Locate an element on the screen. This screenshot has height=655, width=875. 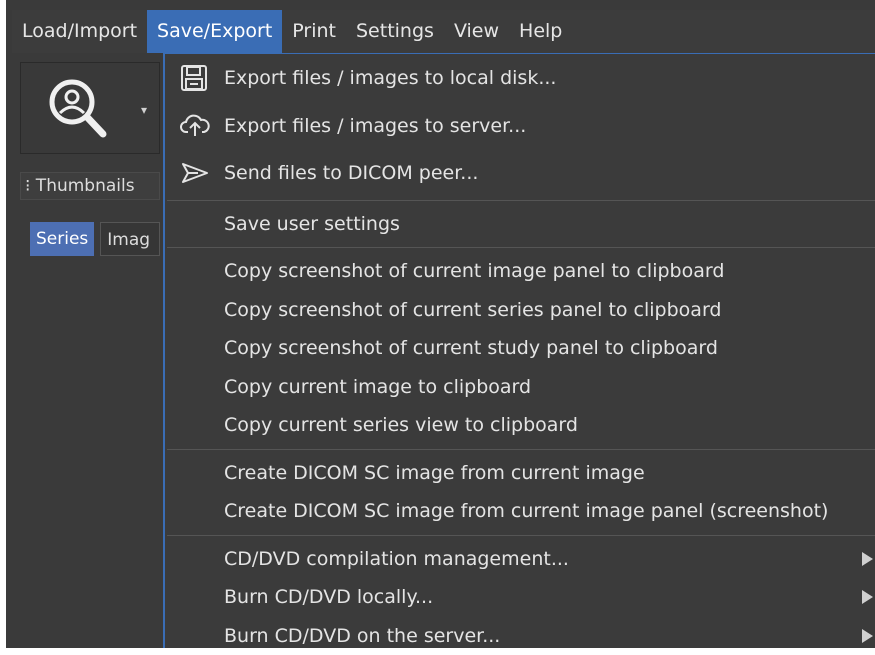
floppy-disk-icon is located at coordinates (194, 77).